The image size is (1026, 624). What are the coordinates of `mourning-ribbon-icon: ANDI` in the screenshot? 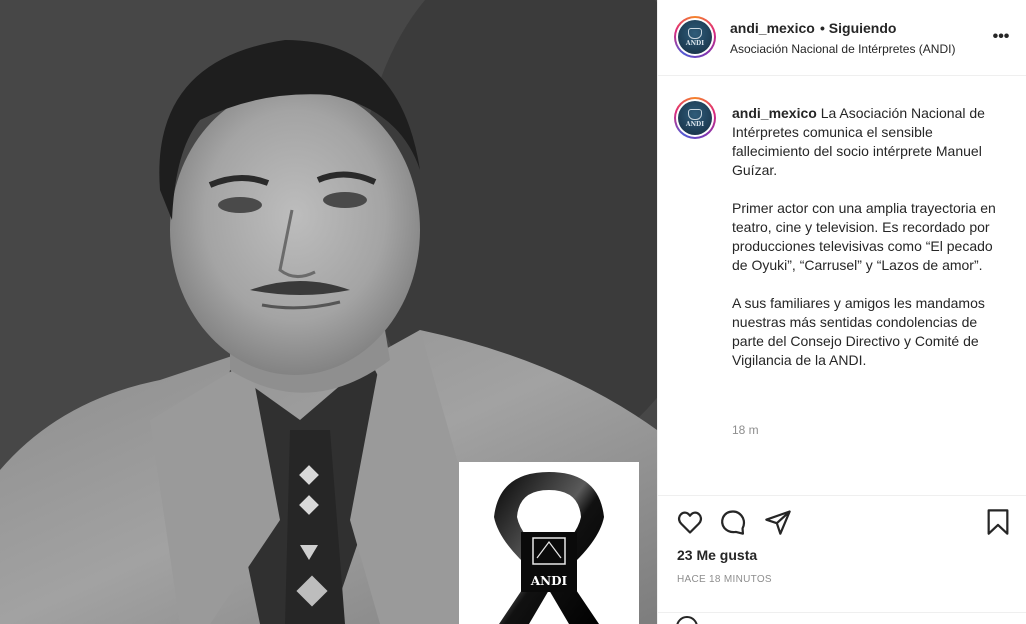 It's located at (549, 548).